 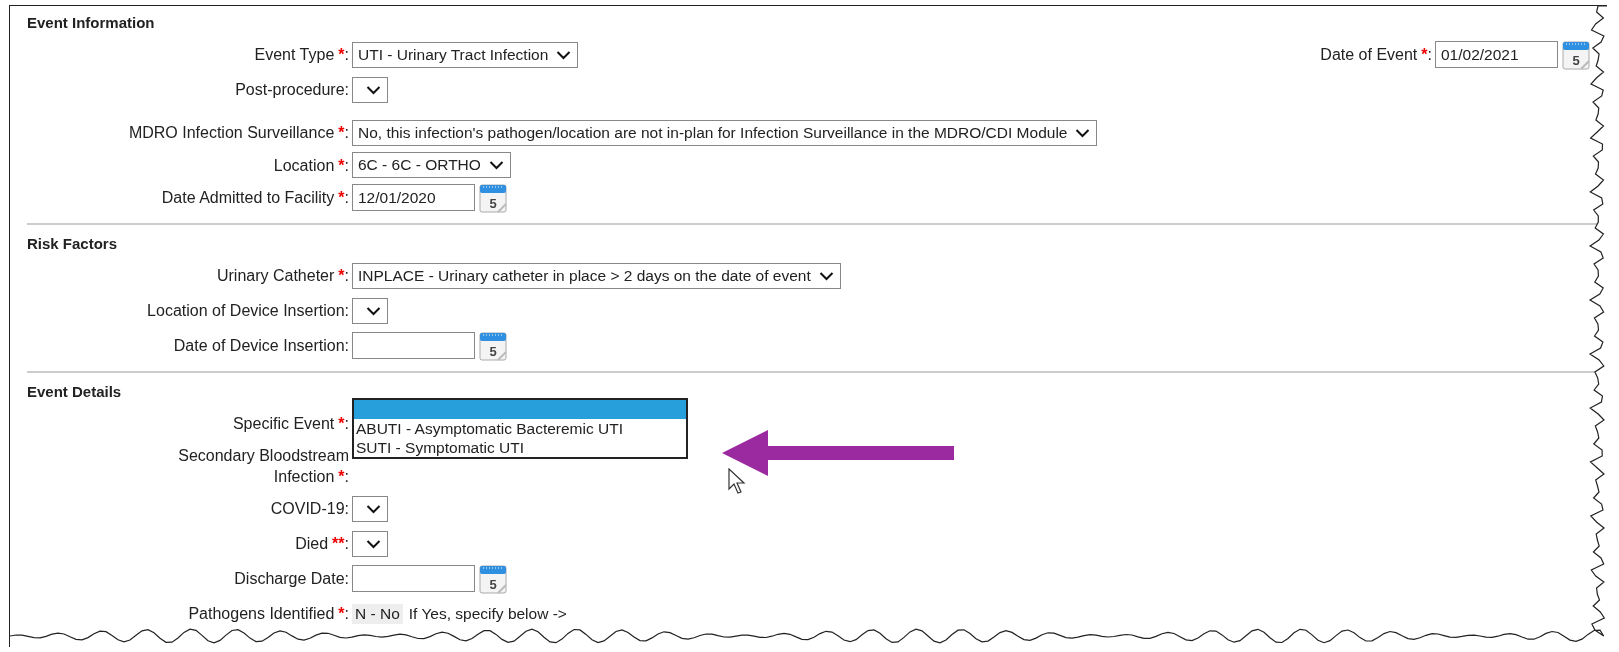 I want to click on list-option, so click(x=520, y=409).